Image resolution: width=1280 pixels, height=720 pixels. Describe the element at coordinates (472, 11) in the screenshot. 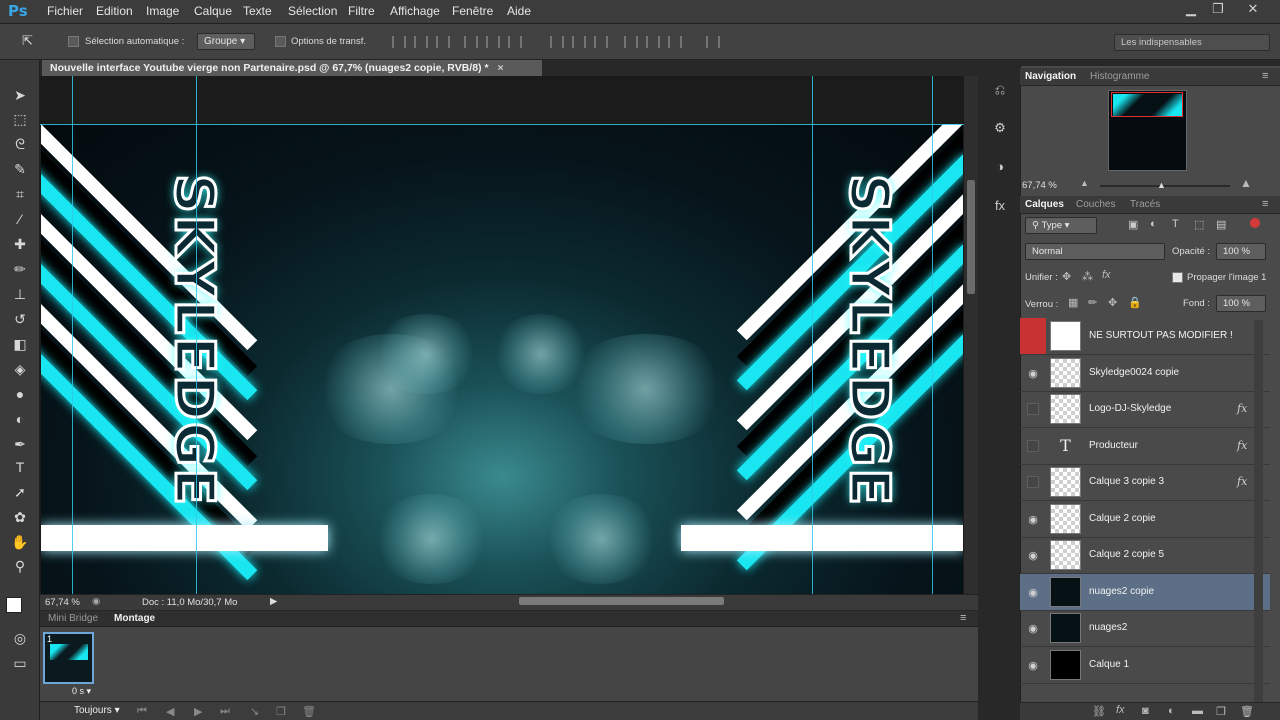

I see `menu-fenetre: Fenêtre` at that location.